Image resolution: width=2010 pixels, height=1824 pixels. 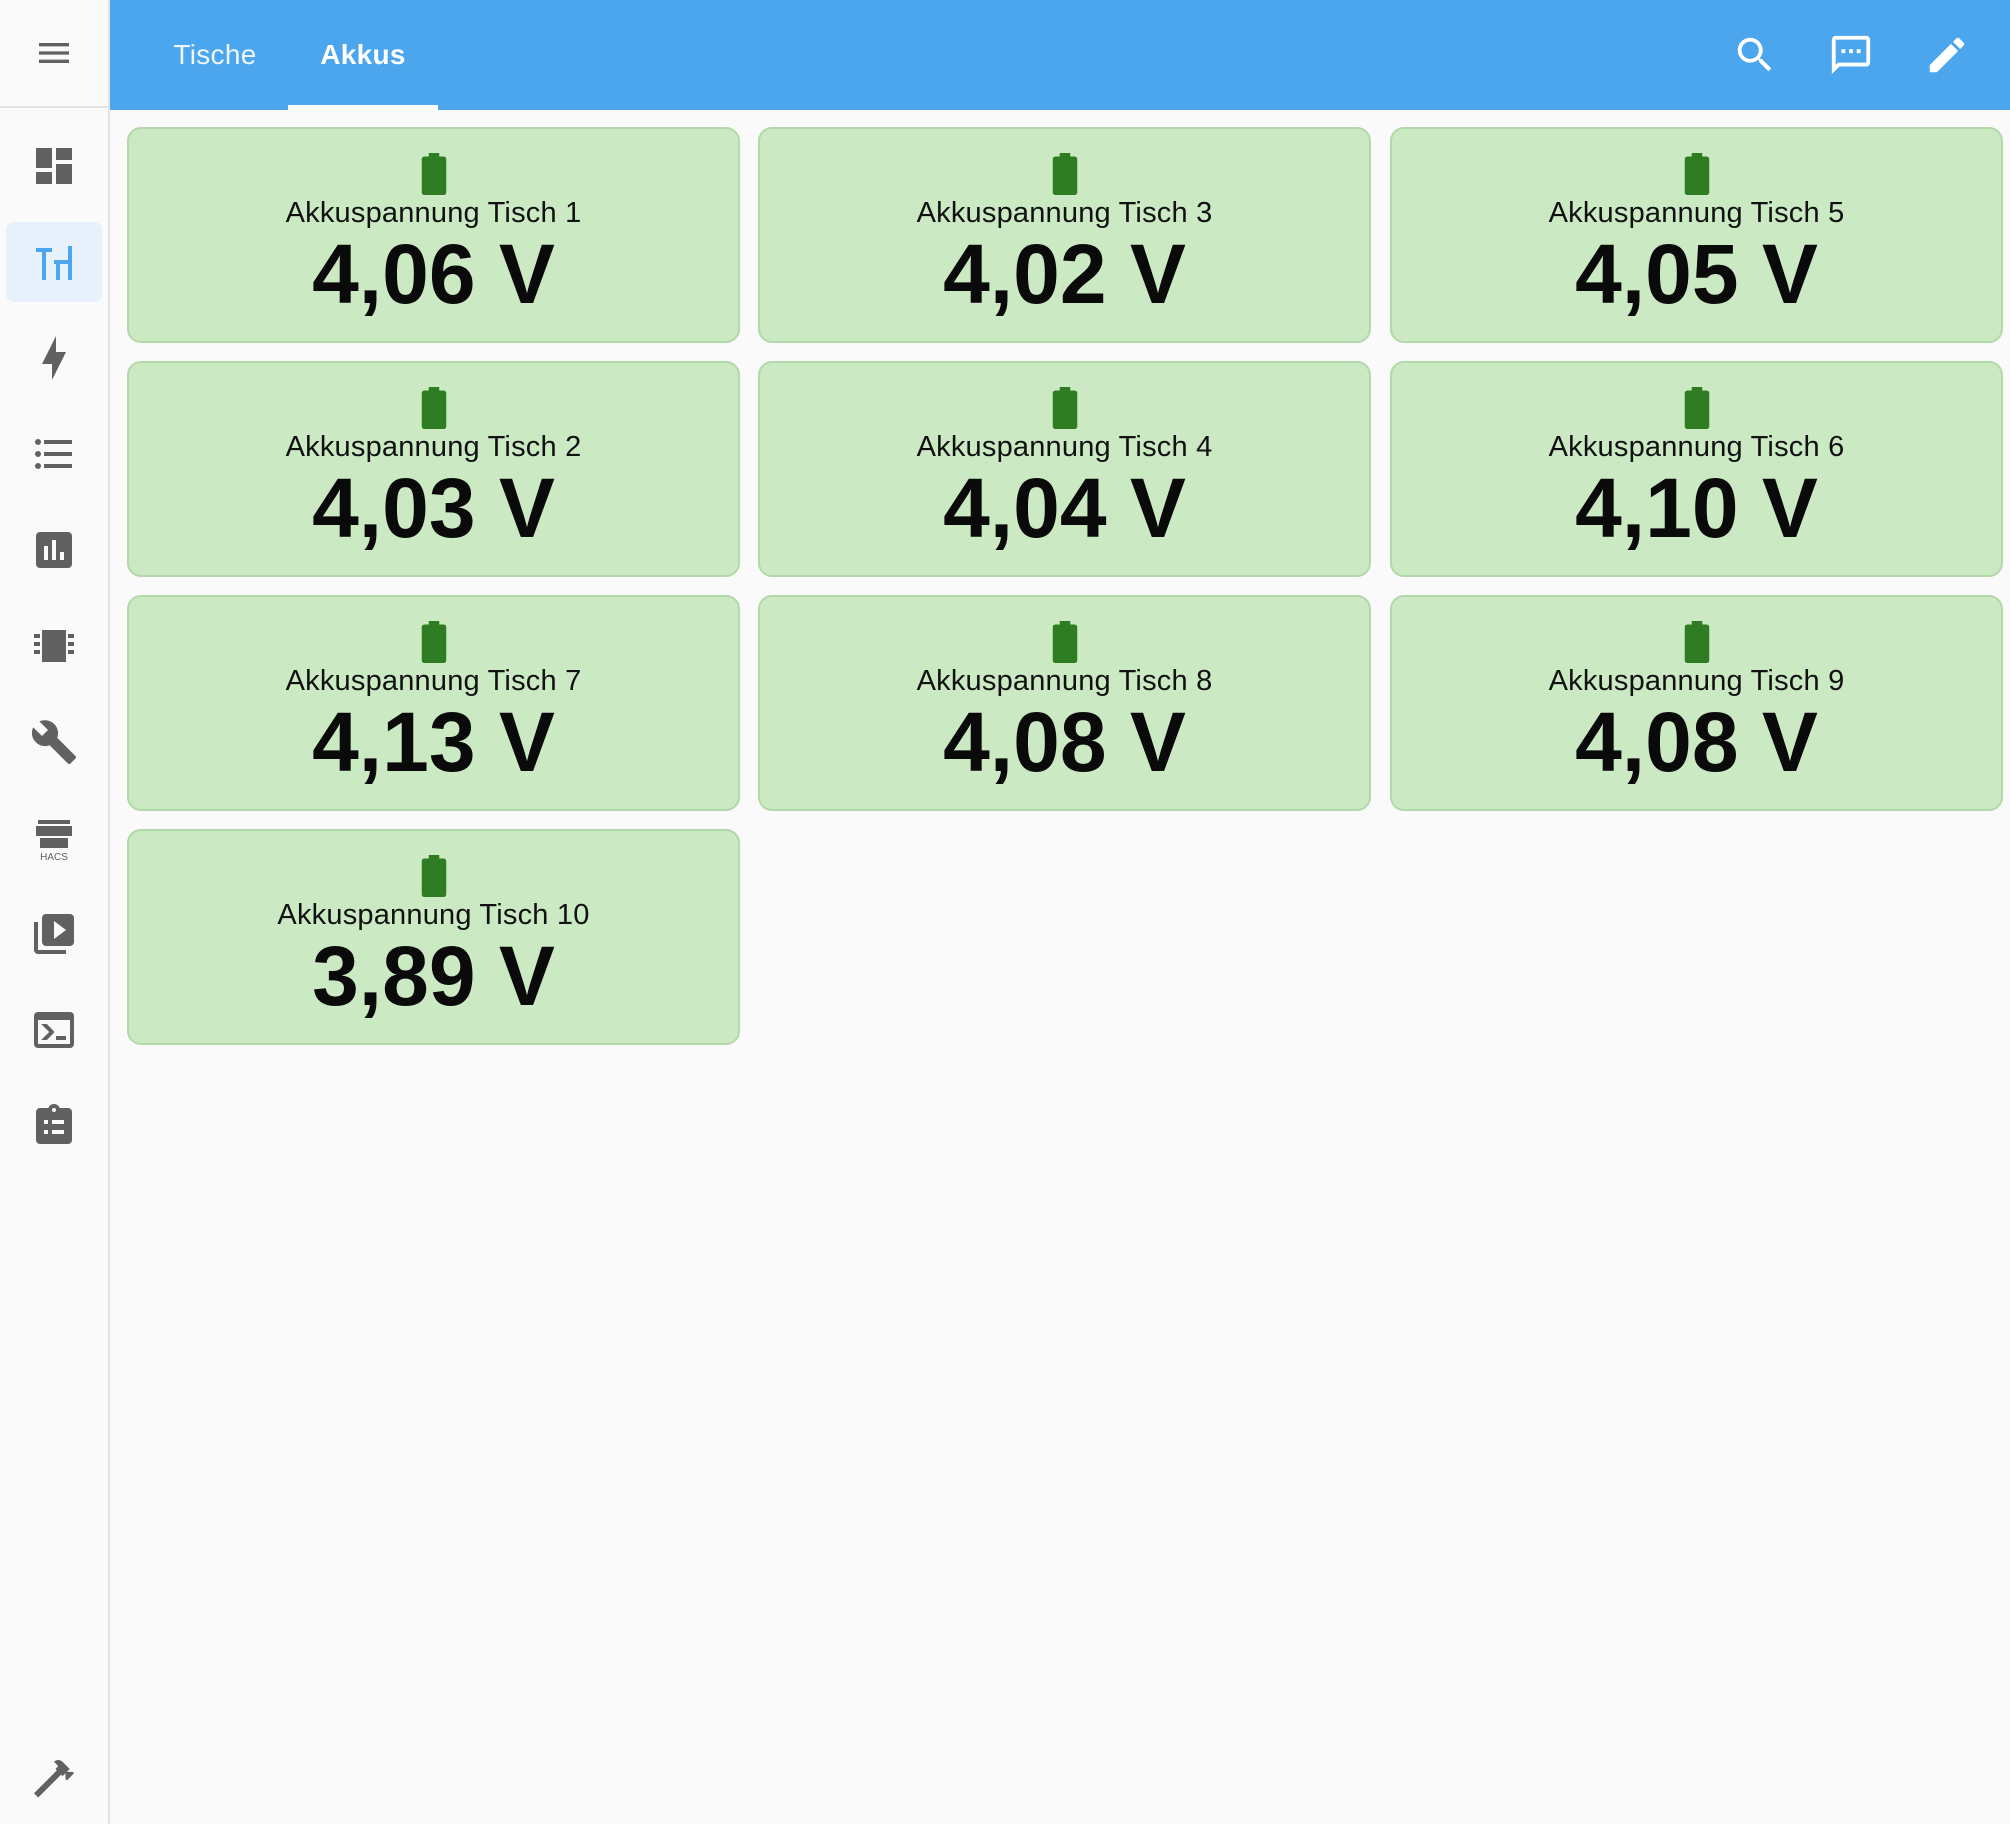 I want to click on toolbar: Tische Akkus, so click(x=1060, y=55).